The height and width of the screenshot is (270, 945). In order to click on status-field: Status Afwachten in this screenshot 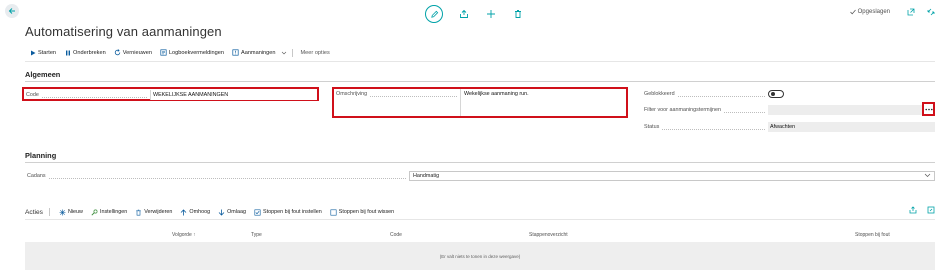, I will do `click(788, 126)`.